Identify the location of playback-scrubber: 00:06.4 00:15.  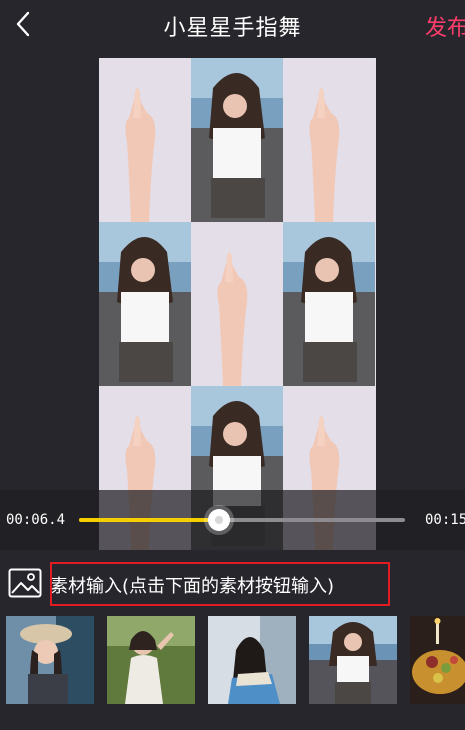
(232, 520).